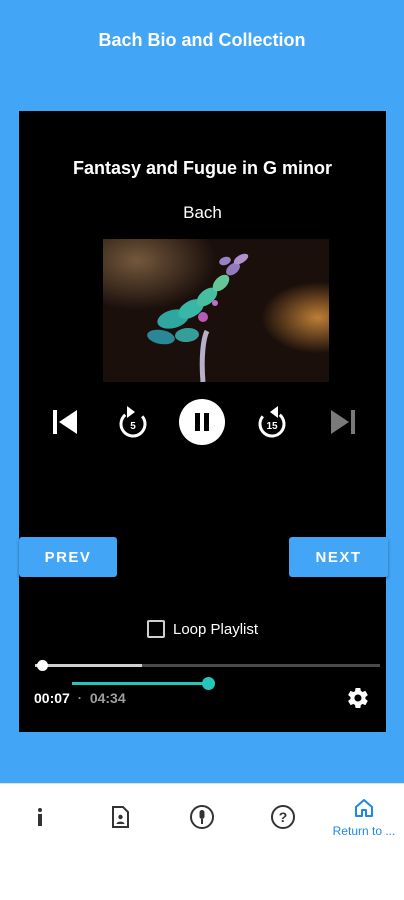 The image size is (404, 900). I want to click on skip-previous-icon, so click(65, 422).